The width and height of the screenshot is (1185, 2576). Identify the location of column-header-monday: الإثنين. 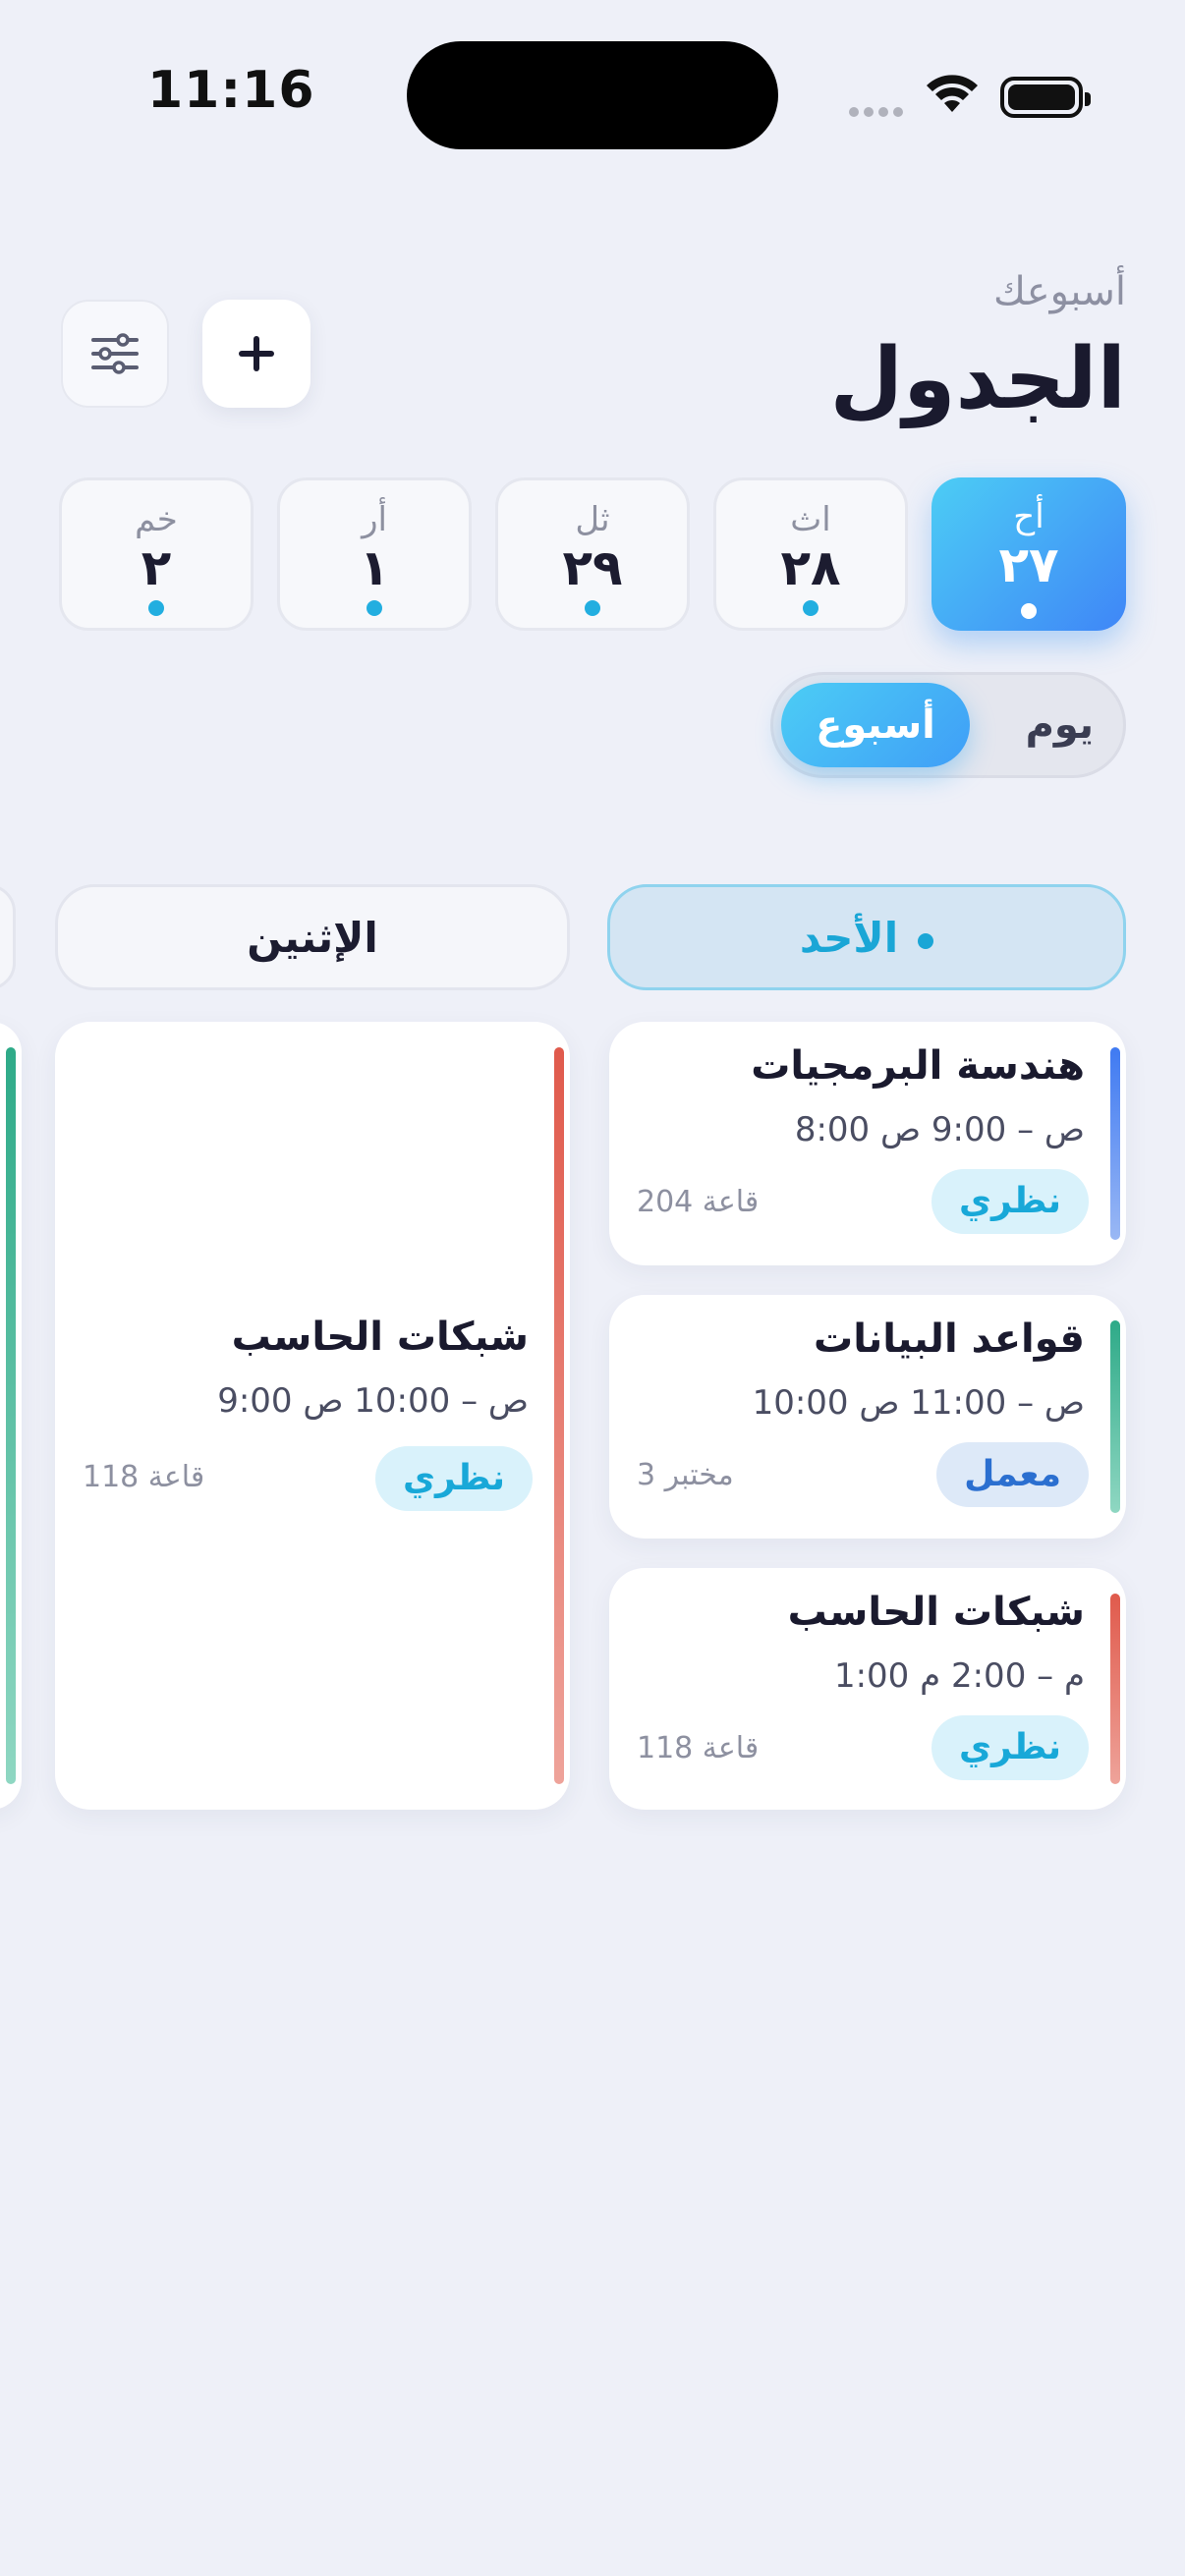
(313, 937).